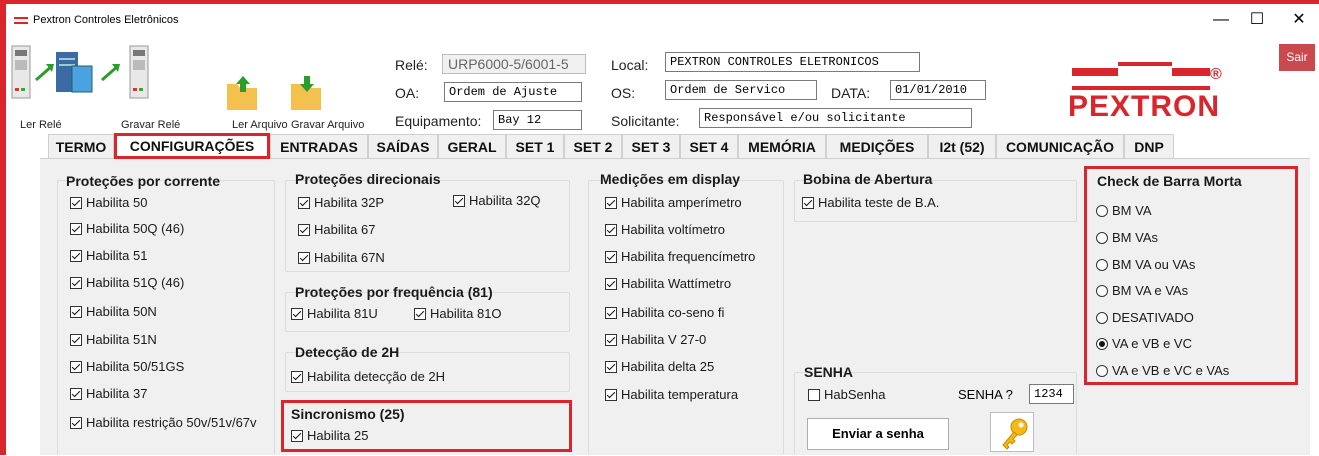 The width and height of the screenshot is (1319, 456). I want to click on protecoes-corrente-title: Proteções por corrente, so click(143, 181).